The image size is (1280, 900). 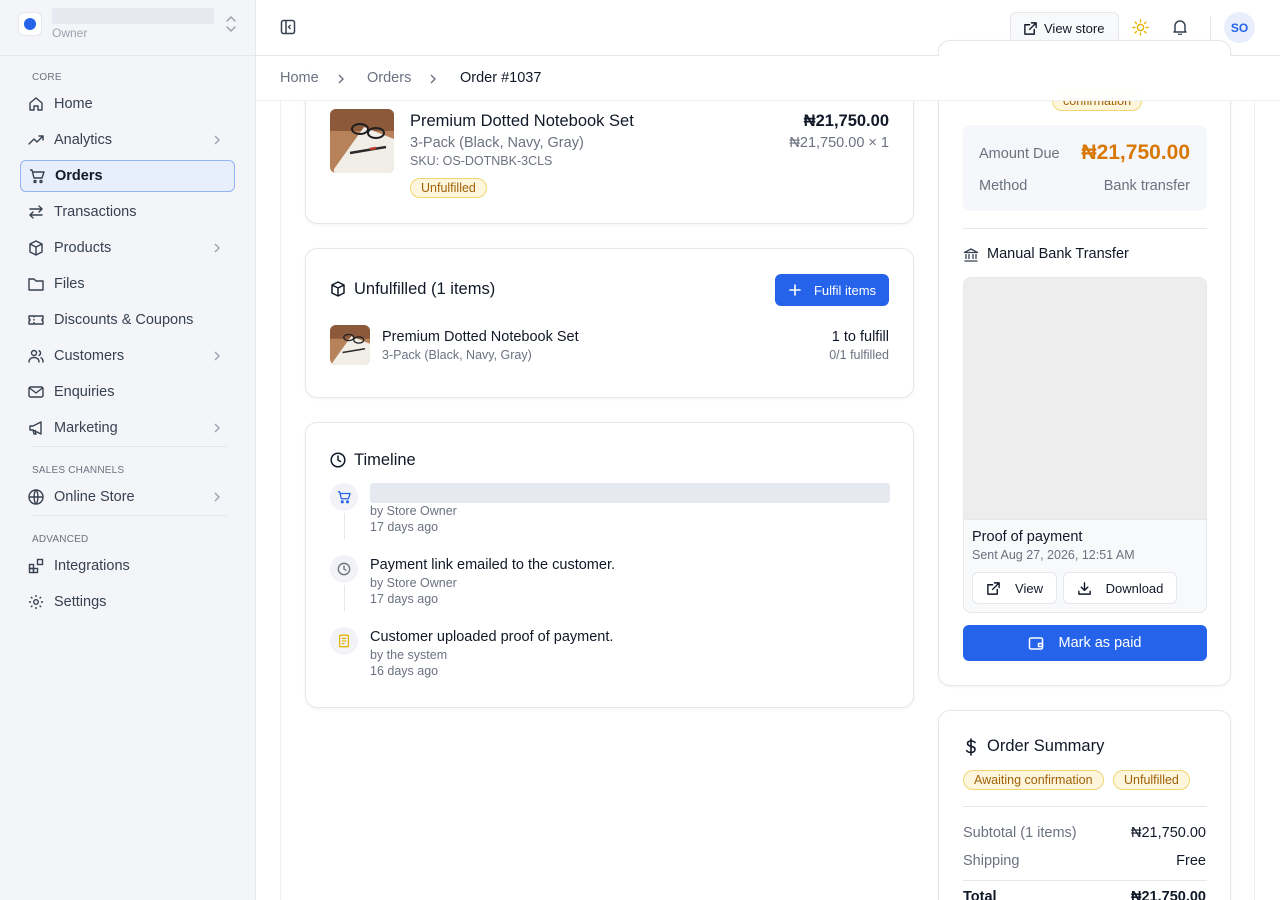 What do you see at coordinates (425, 289) in the screenshot?
I see `unfulfilled-title: Unfulfilled (1 items)` at bounding box center [425, 289].